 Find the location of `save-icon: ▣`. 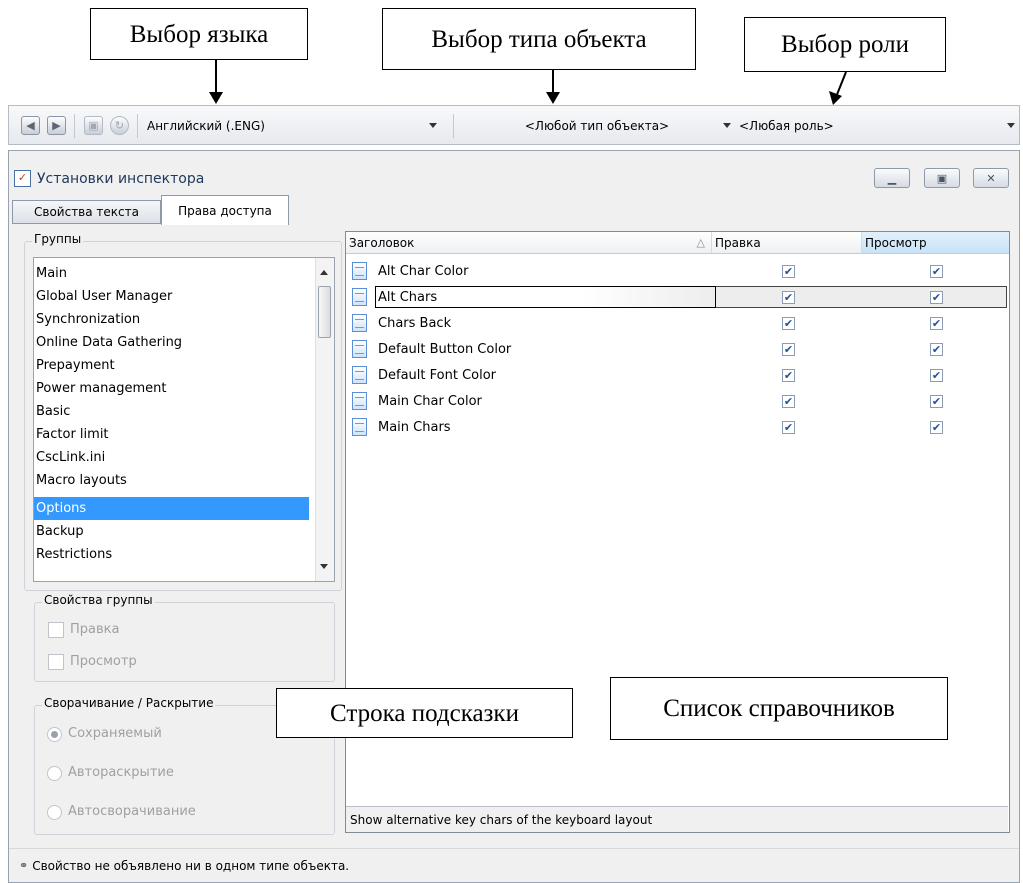

save-icon: ▣ is located at coordinates (93, 125).